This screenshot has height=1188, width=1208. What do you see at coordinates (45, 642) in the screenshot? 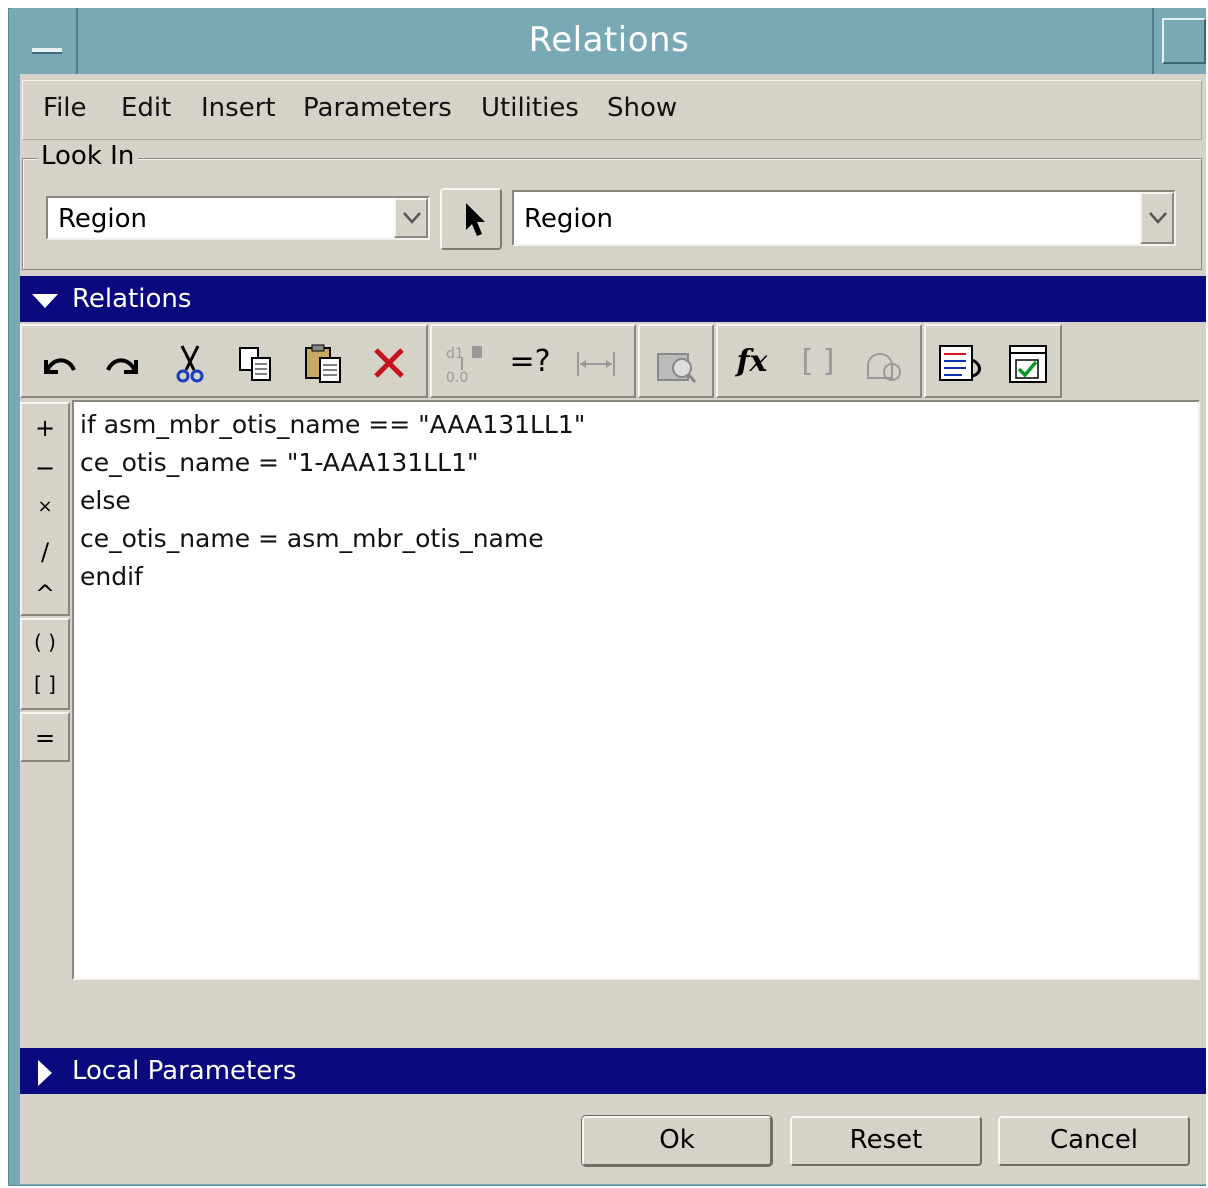
I see `parentheses-button: ( )` at bounding box center [45, 642].